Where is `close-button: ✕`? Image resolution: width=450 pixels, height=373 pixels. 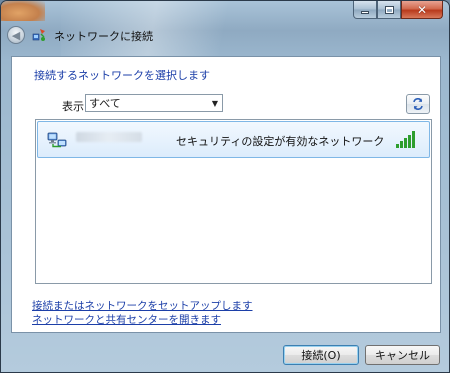 close-button: ✕ is located at coordinates (422, 10).